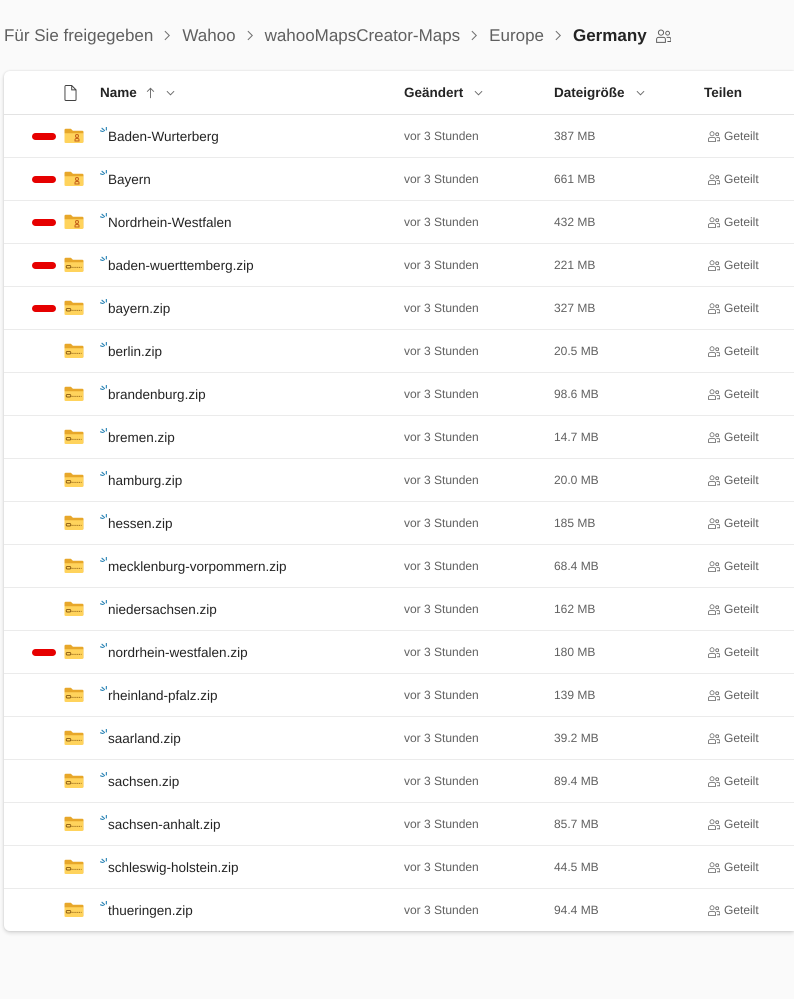 The height and width of the screenshot is (999, 794). Describe the element at coordinates (576, 566) in the screenshot. I see `file-size: 68.4 MB` at that location.